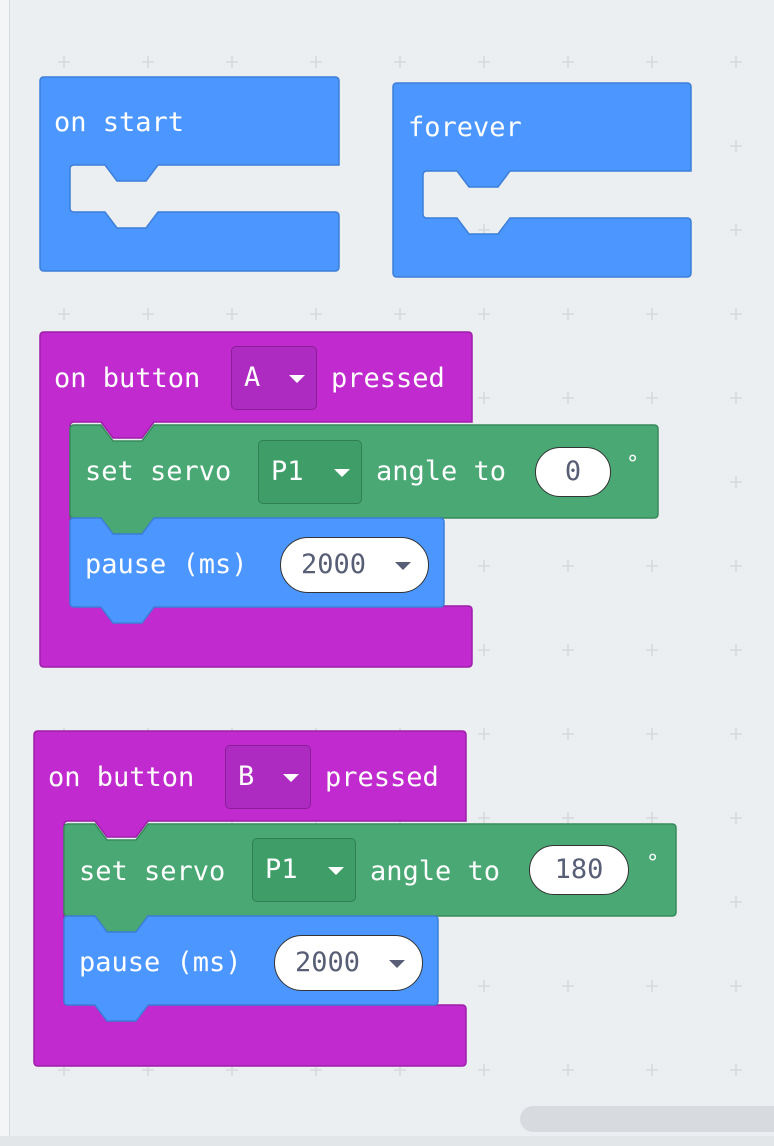 This screenshot has height=1146, width=774. I want to click on button-b-dropdown: B, so click(268, 777).